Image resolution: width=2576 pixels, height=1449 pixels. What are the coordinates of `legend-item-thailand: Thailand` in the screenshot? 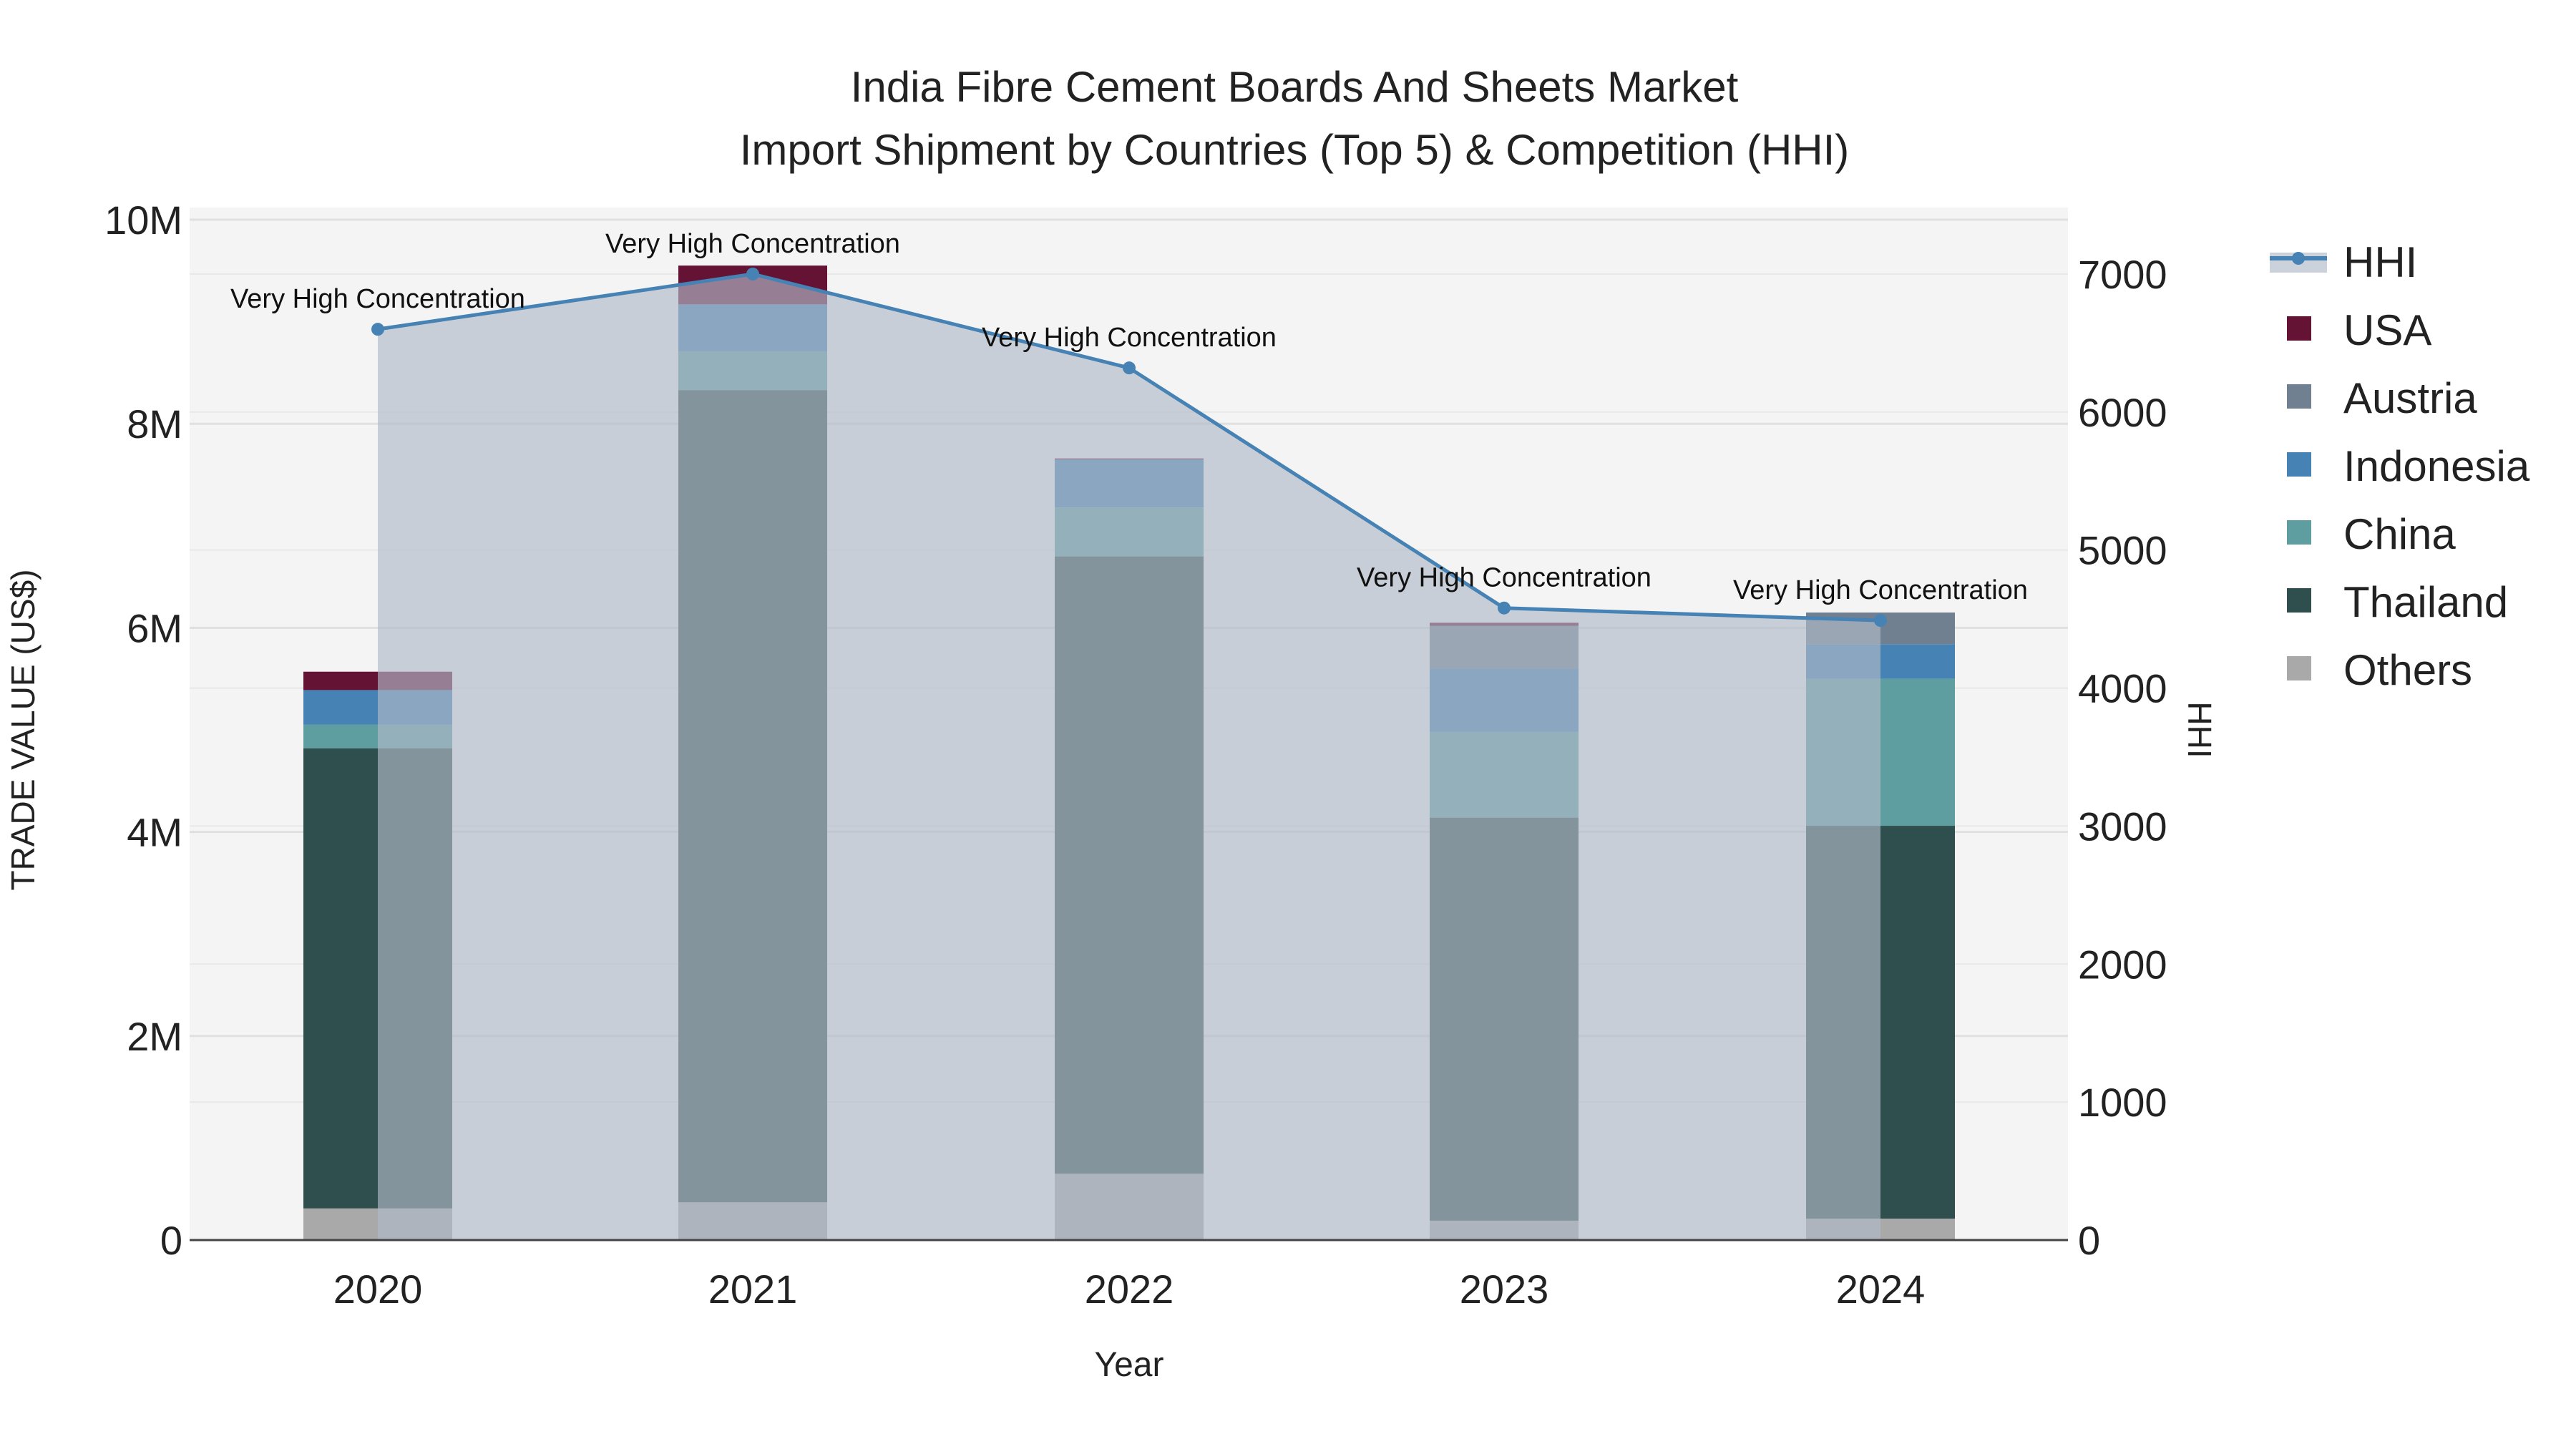 It's located at (2397, 602).